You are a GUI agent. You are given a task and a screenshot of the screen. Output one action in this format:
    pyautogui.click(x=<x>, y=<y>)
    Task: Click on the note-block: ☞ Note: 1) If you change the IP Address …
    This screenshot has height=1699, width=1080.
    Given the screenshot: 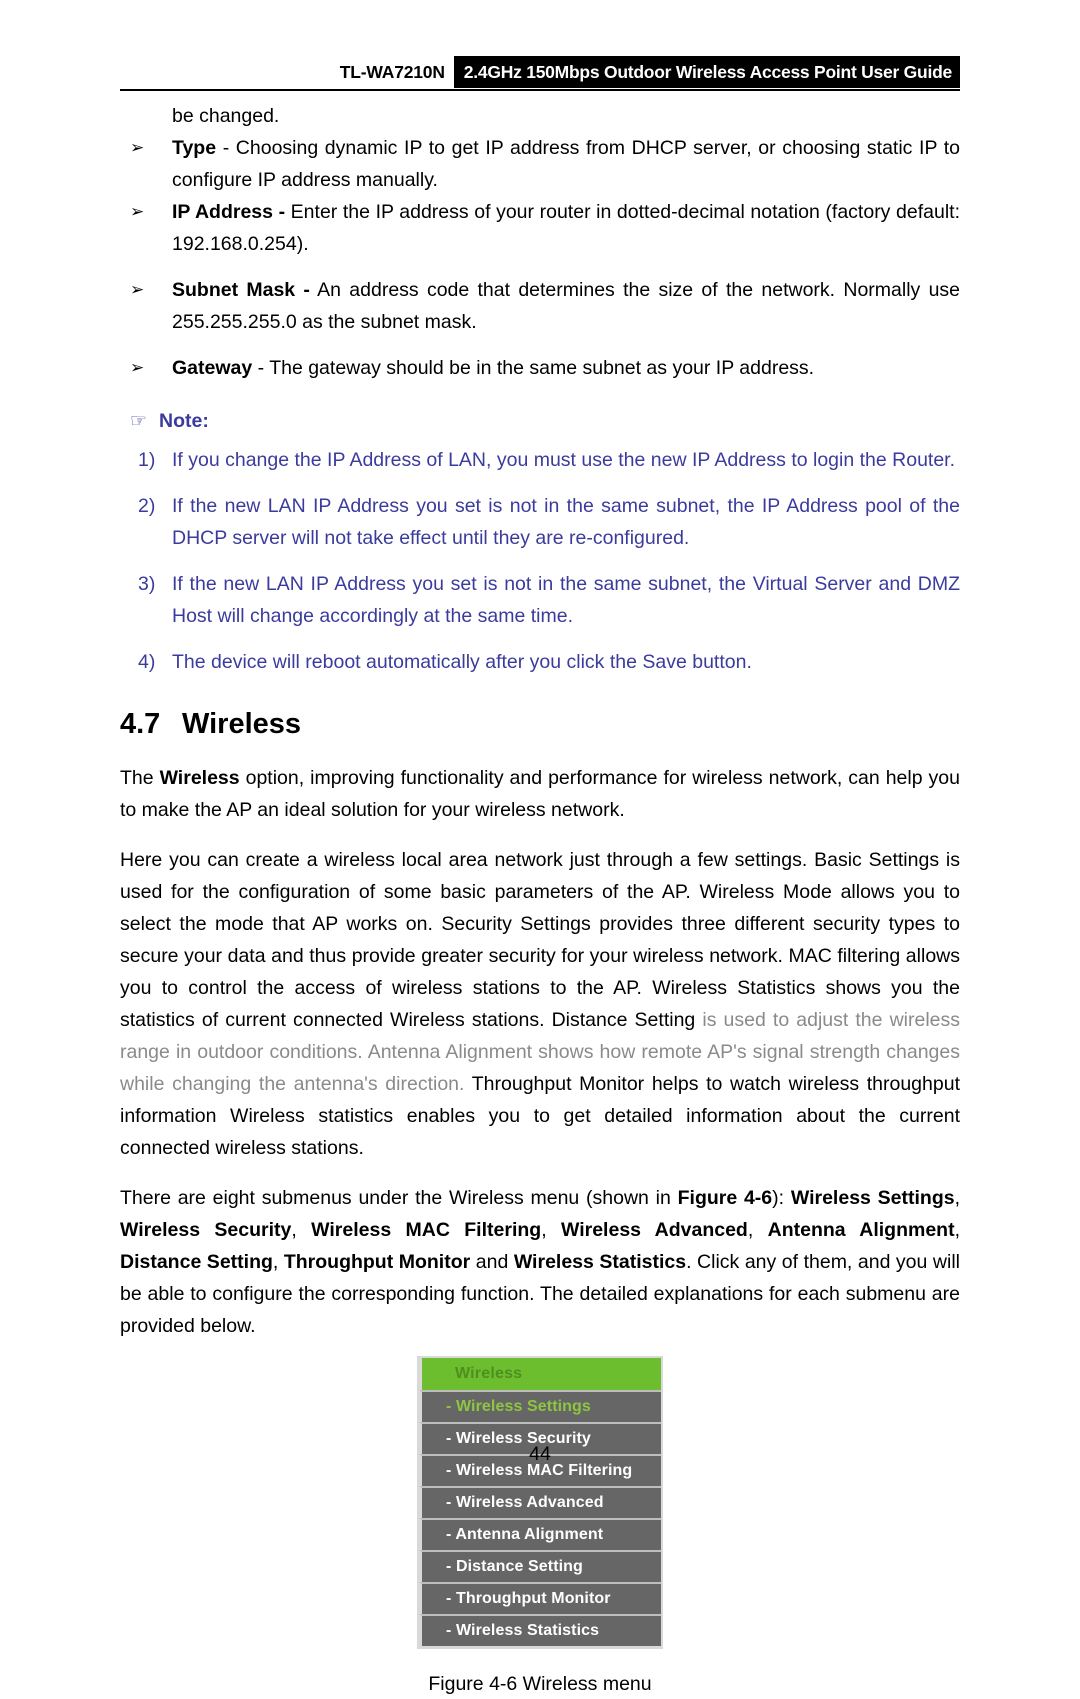 What is the action you would take?
    pyautogui.click(x=540, y=542)
    